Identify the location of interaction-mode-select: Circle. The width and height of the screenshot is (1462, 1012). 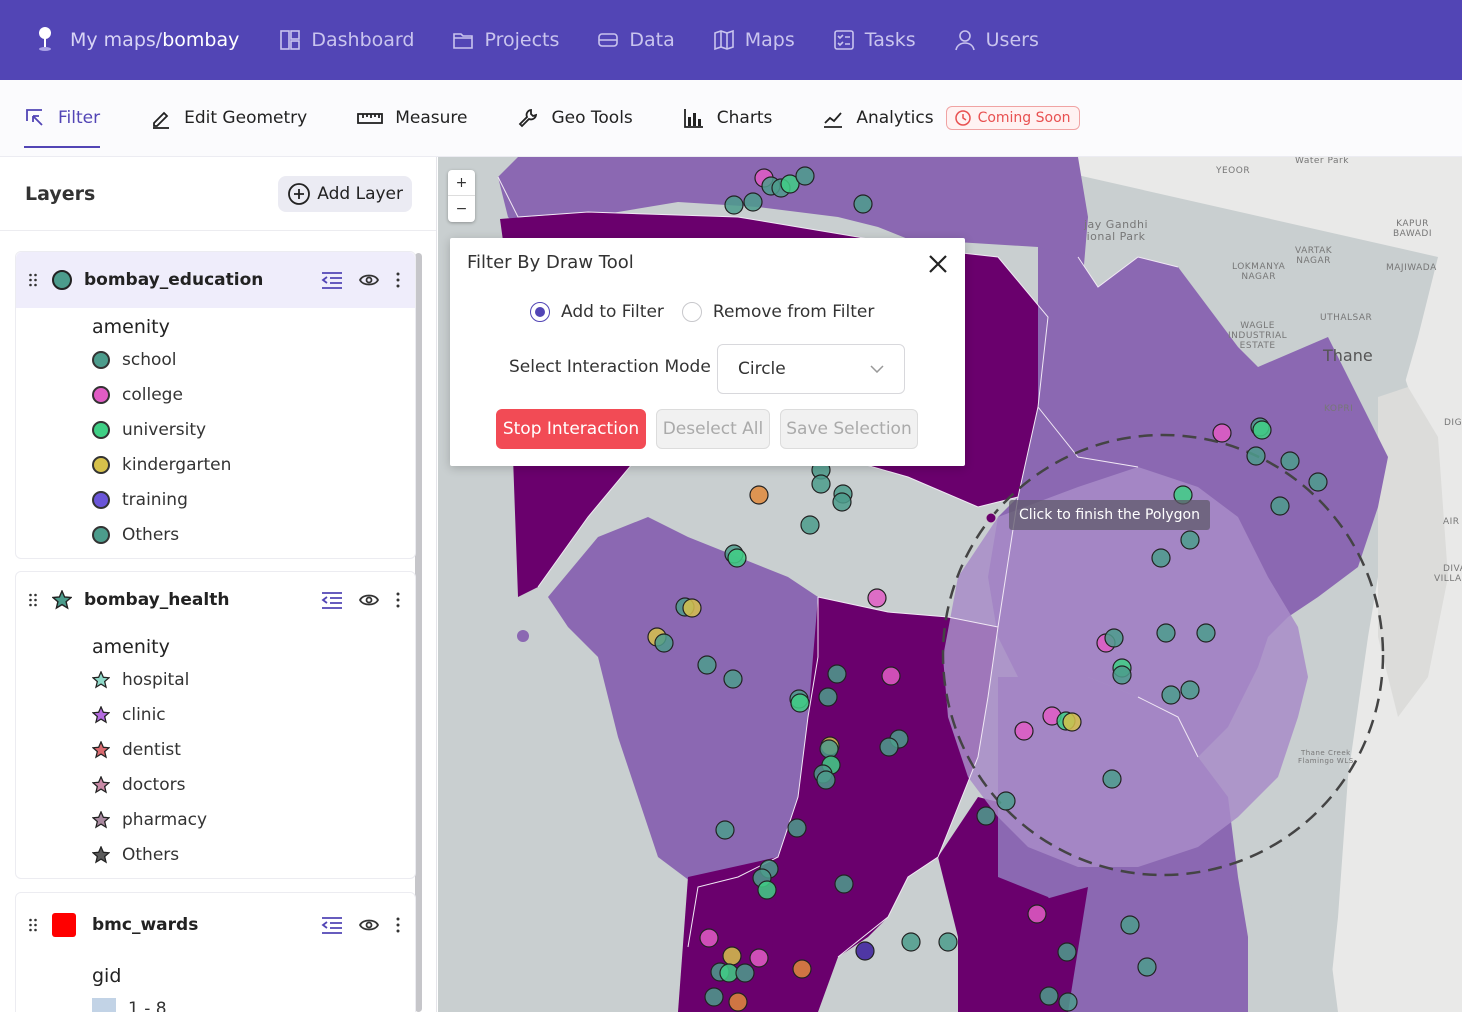
(811, 369).